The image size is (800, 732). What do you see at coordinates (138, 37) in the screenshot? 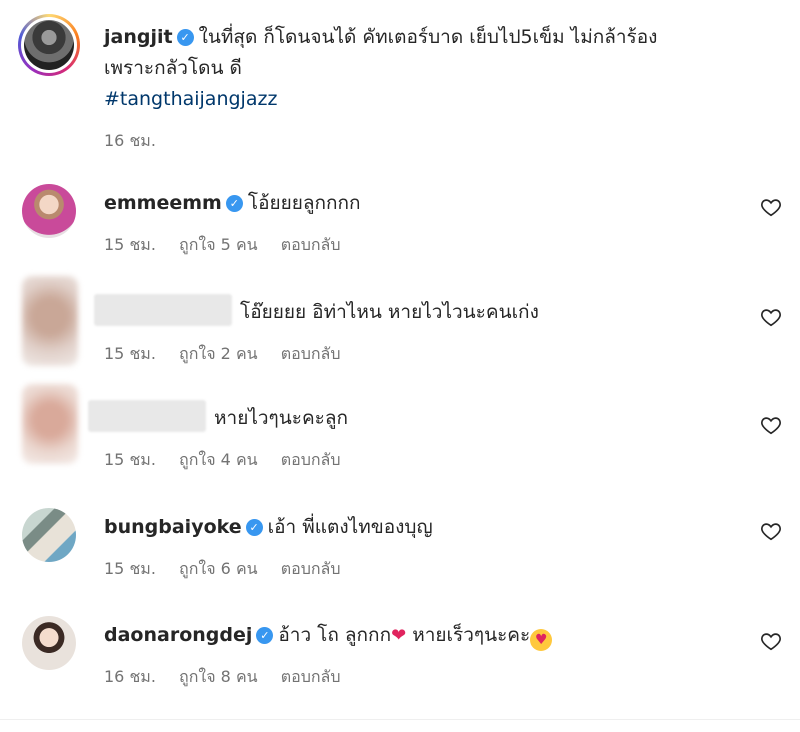
I see `post-username: jangjit` at bounding box center [138, 37].